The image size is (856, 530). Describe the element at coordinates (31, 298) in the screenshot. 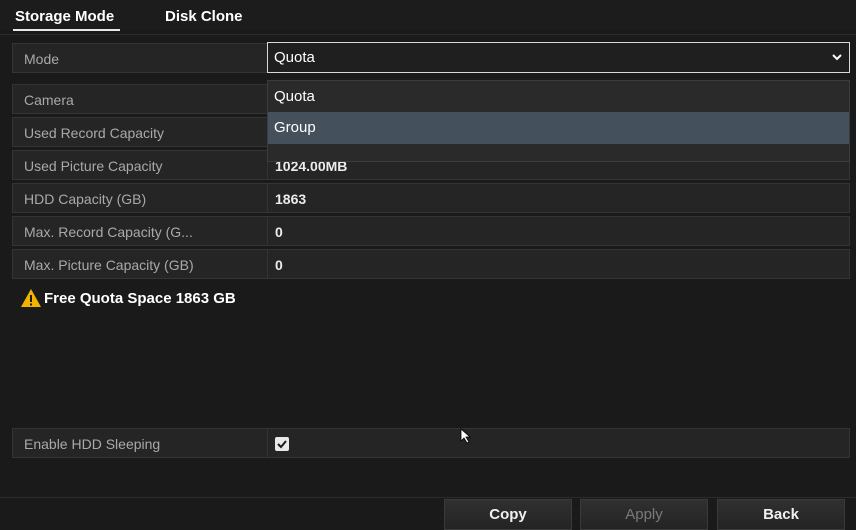

I see `warning-triangle-icon` at that location.